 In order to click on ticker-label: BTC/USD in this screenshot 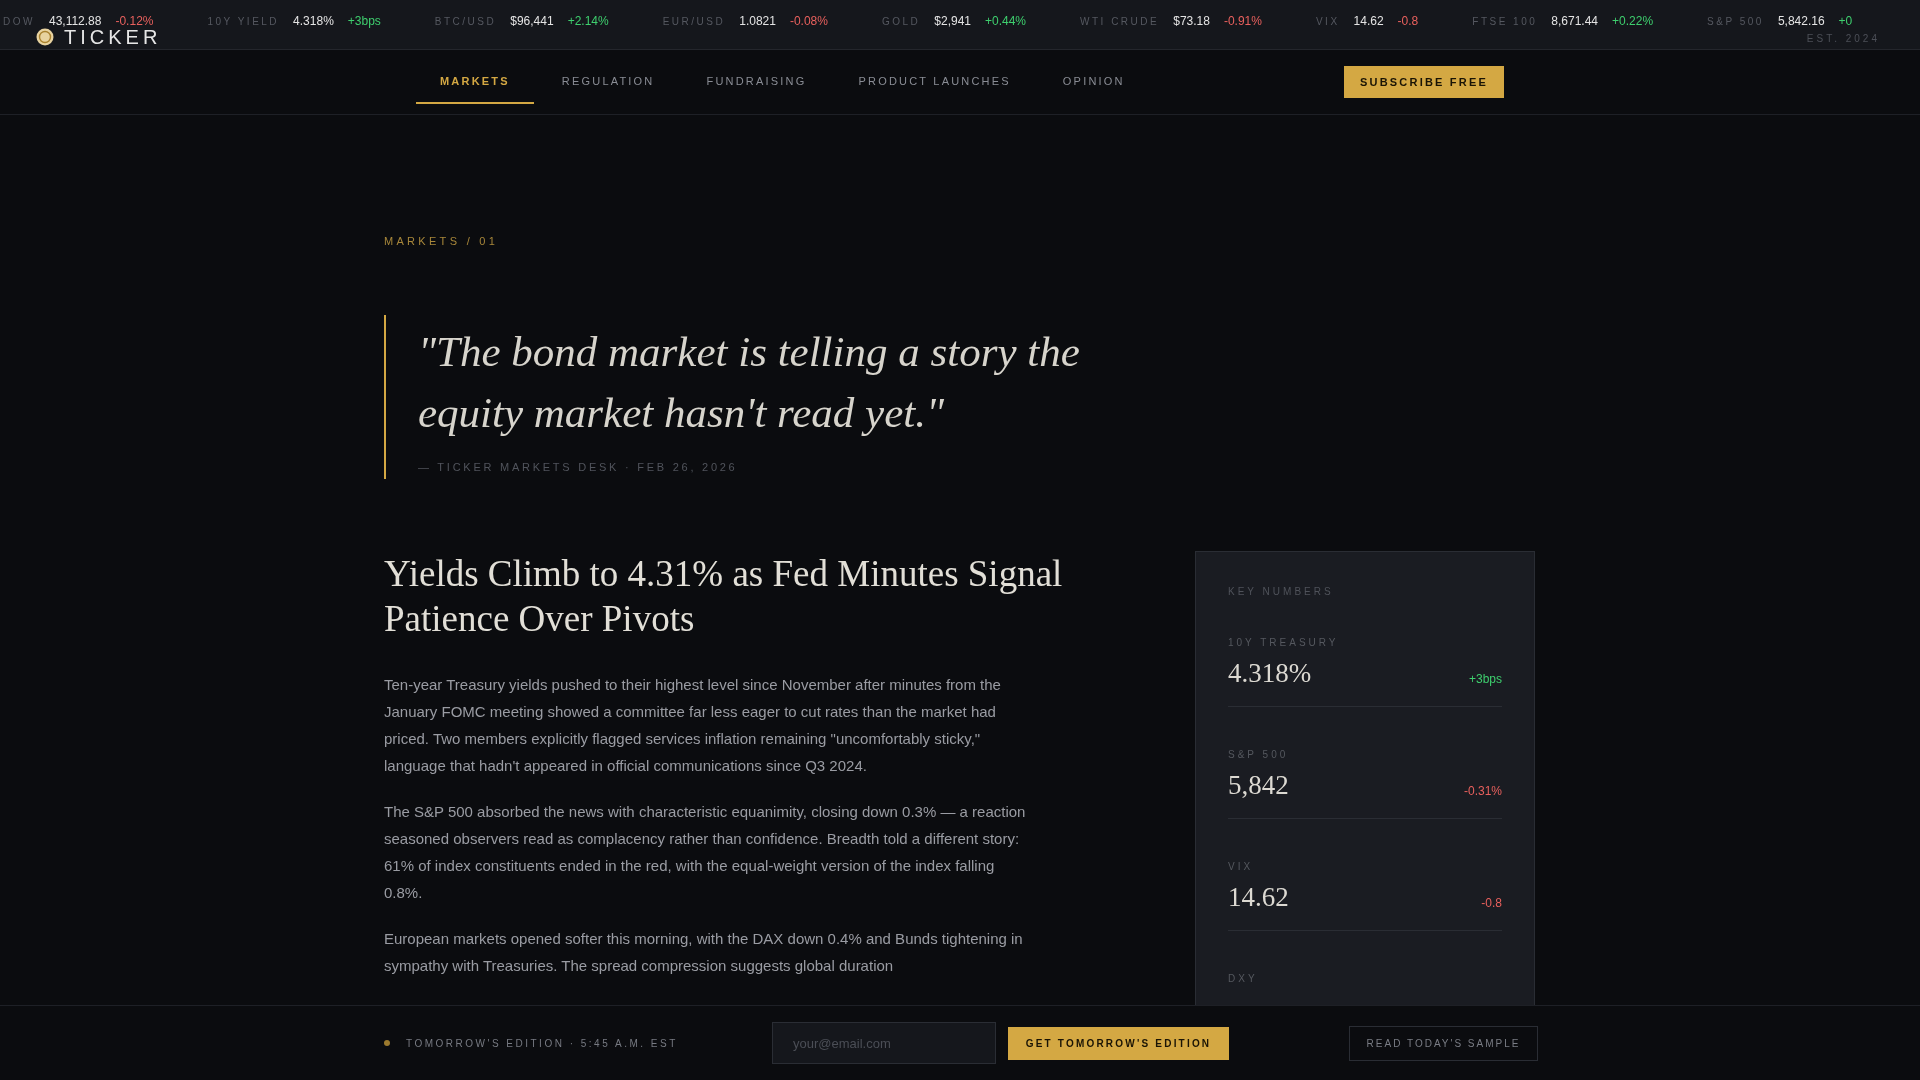, I will do `click(465, 21)`.